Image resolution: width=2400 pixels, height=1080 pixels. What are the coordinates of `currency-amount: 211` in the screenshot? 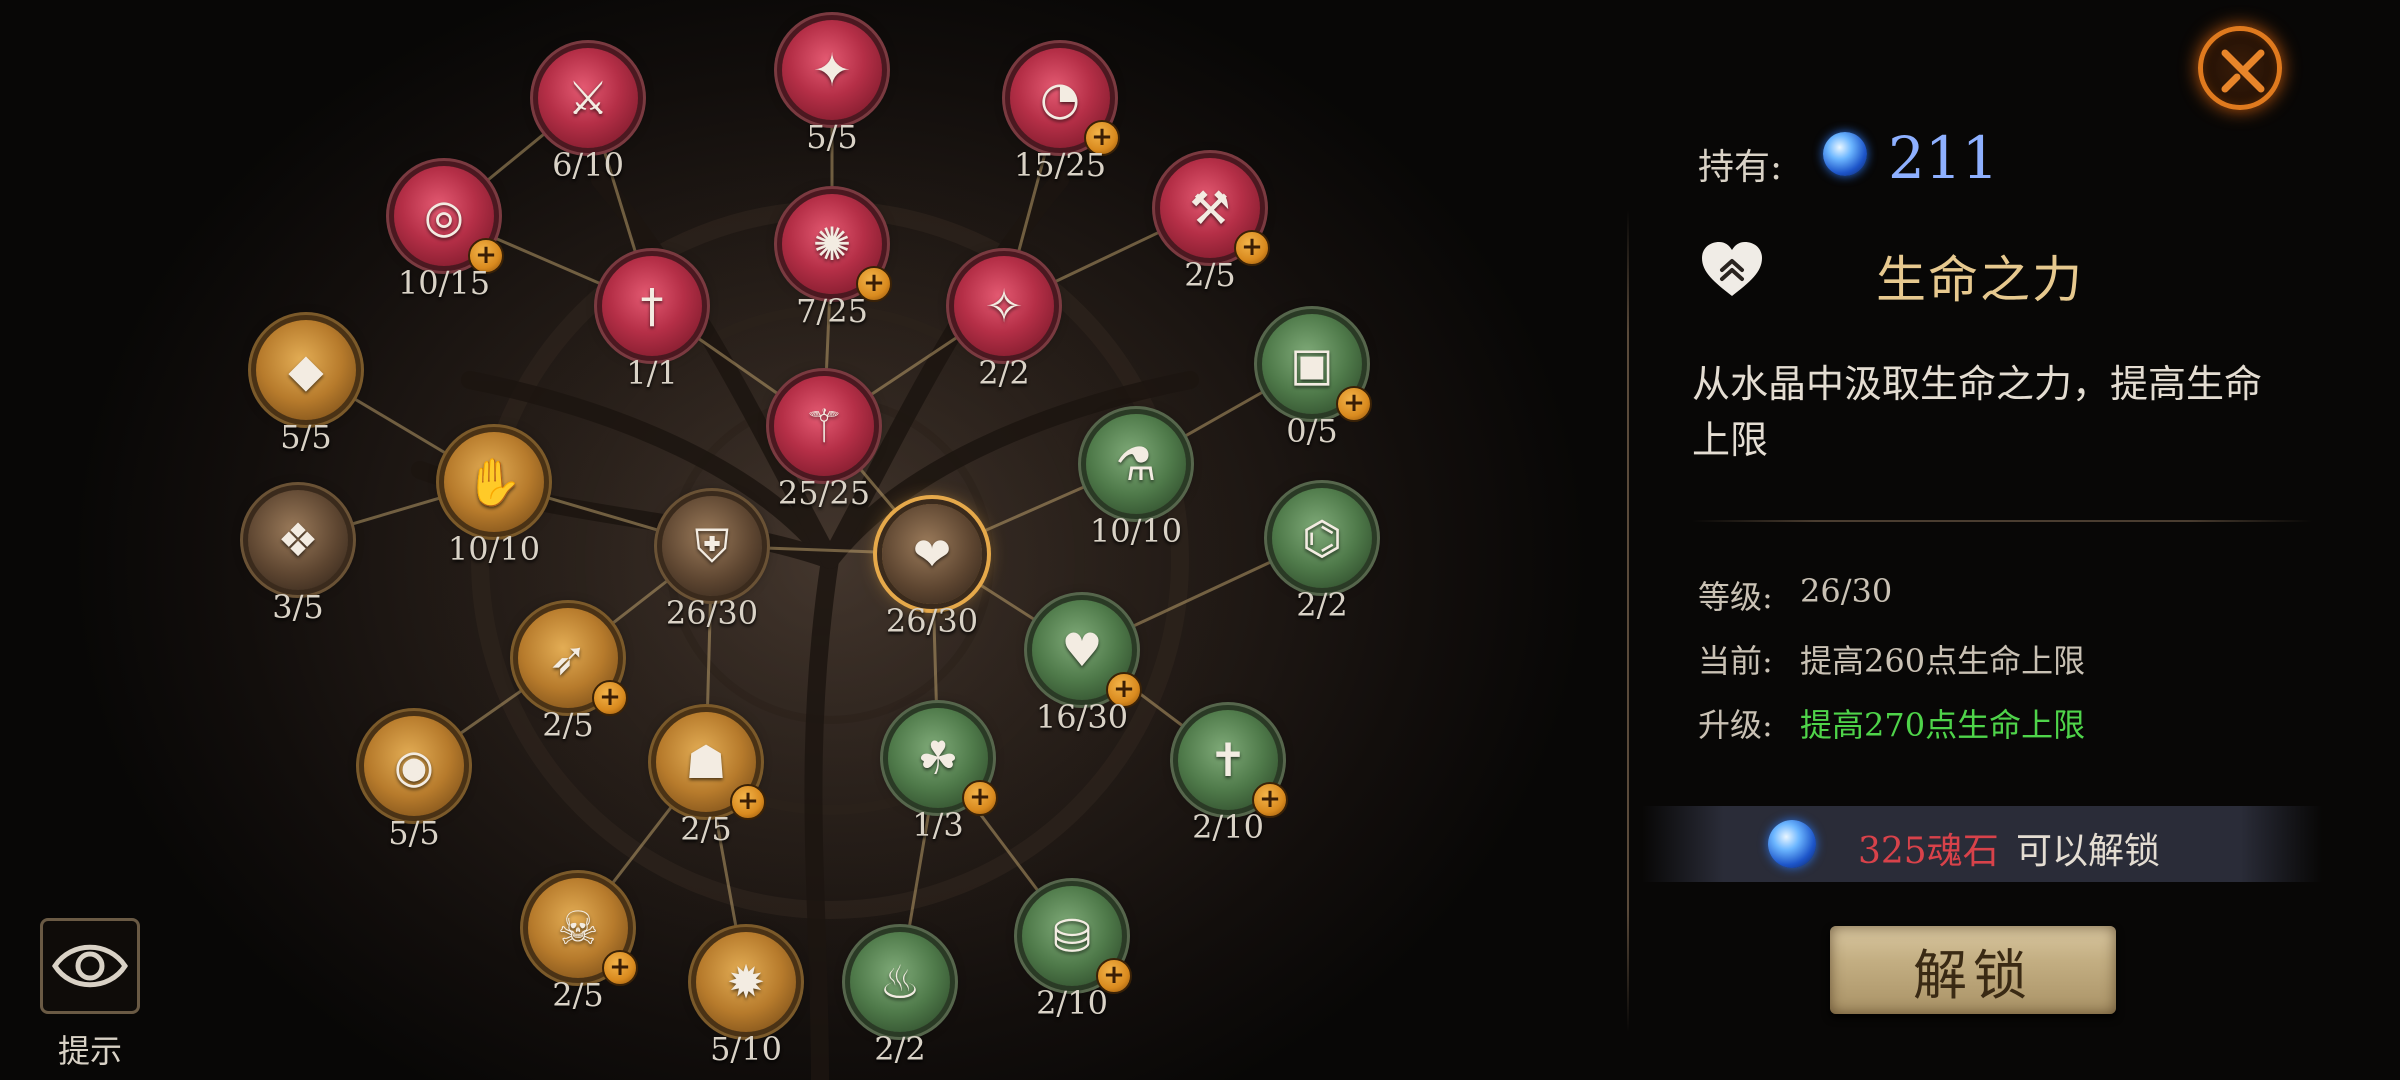 It's located at (1943, 158).